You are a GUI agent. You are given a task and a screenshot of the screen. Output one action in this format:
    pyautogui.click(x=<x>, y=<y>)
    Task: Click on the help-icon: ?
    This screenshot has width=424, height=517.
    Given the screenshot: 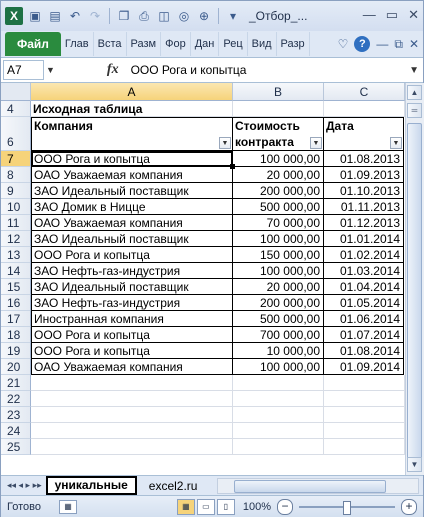 What is the action you would take?
    pyautogui.click(x=362, y=44)
    